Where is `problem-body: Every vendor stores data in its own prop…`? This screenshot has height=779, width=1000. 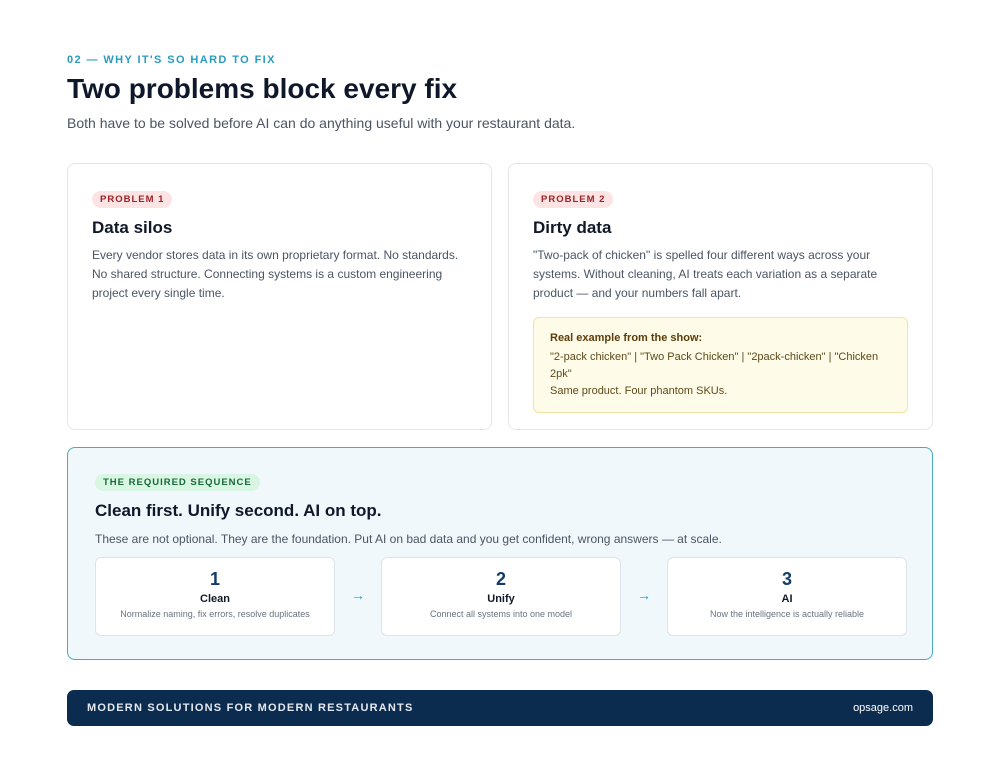 problem-body: Every vendor stores data in its own prop… is located at coordinates (275, 274).